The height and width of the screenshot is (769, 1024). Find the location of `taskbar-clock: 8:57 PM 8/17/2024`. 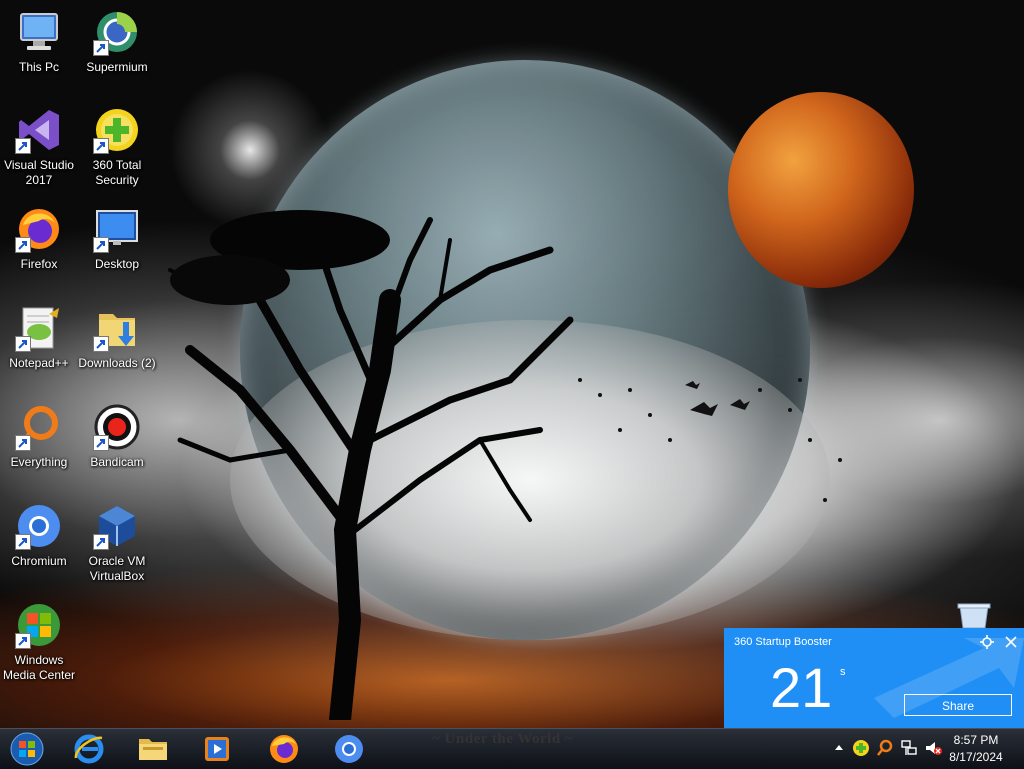

taskbar-clock: 8:57 PM 8/17/2024 is located at coordinates (976, 749).